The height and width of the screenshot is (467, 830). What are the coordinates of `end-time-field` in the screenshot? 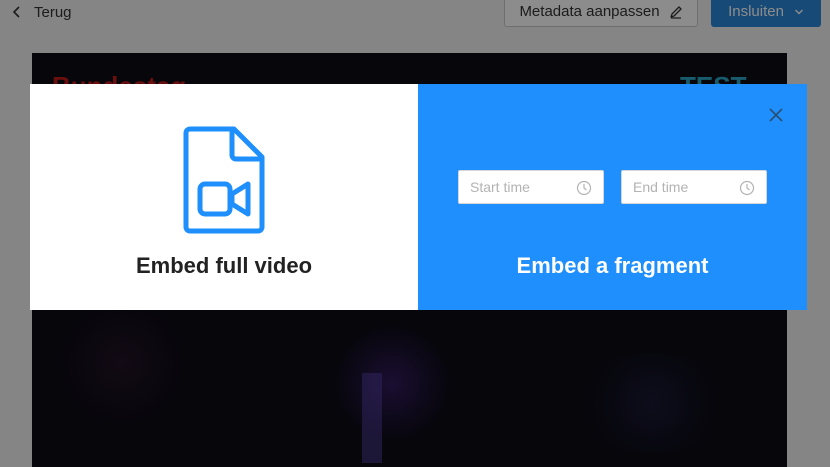 It's located at (694, 187).